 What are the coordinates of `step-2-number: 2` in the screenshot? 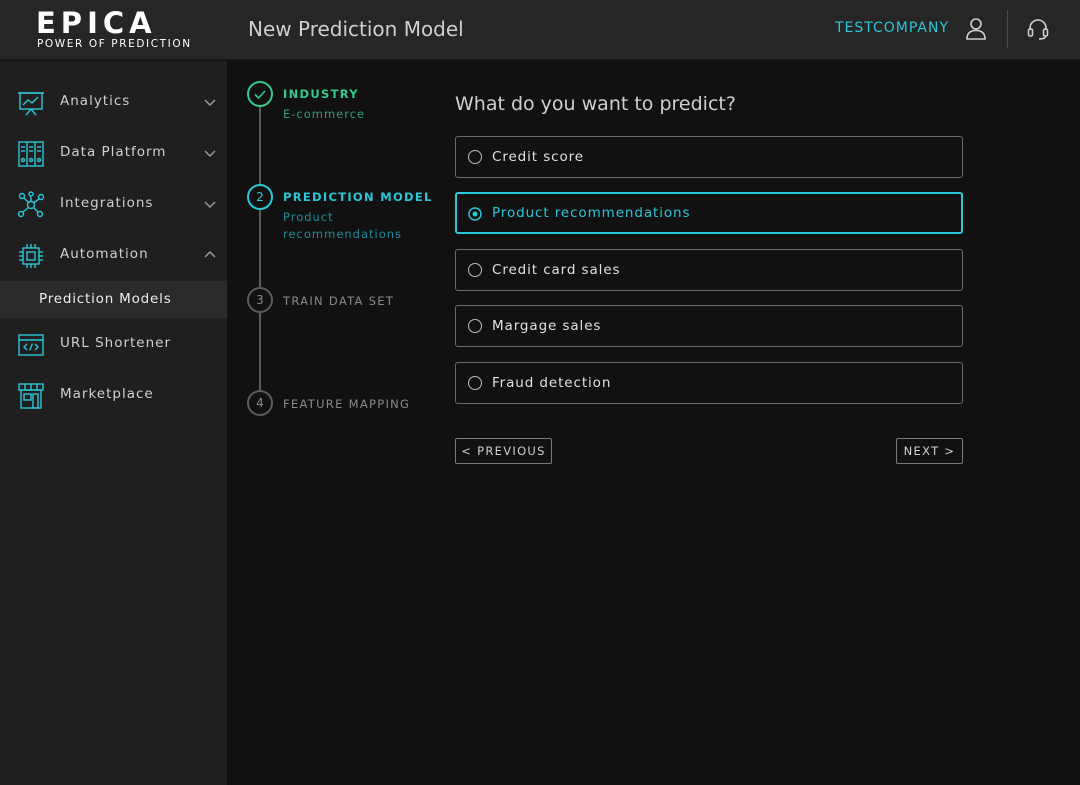 It's located at (260, 197).